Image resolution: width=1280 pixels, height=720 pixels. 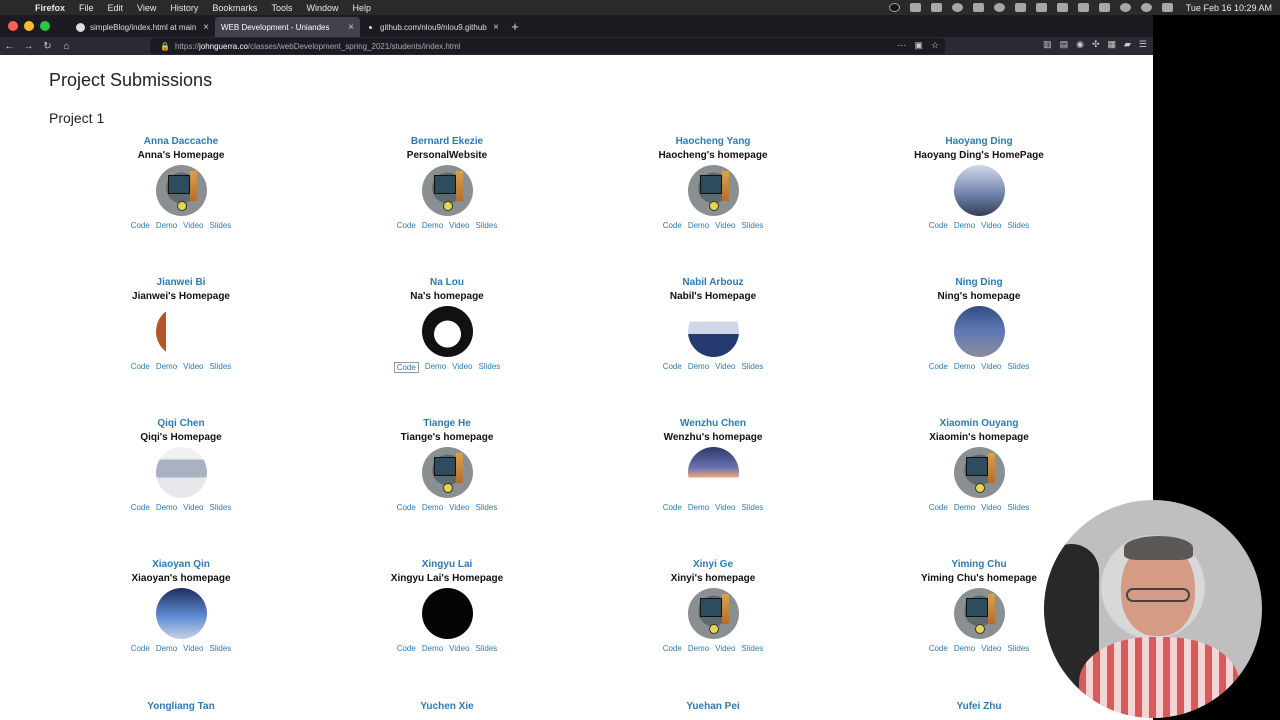 What do you see at coordinates (935, 45) in the screenshot?
I see `bookmark-star-icon: ☆` at bounding box center [935, 45].